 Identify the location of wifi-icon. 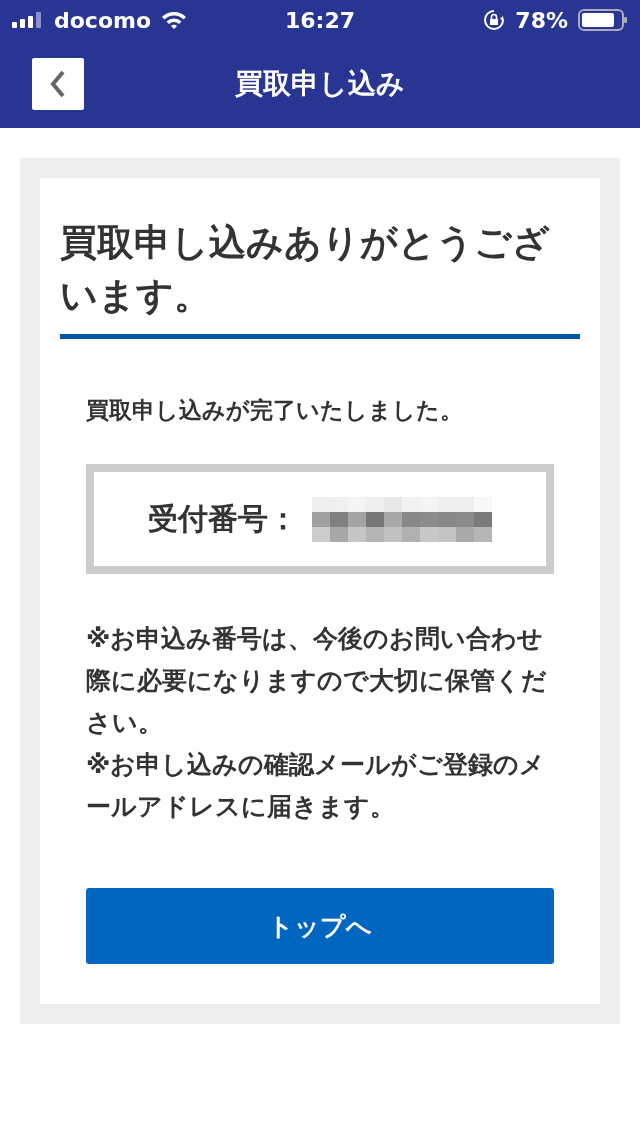
(174, 20).